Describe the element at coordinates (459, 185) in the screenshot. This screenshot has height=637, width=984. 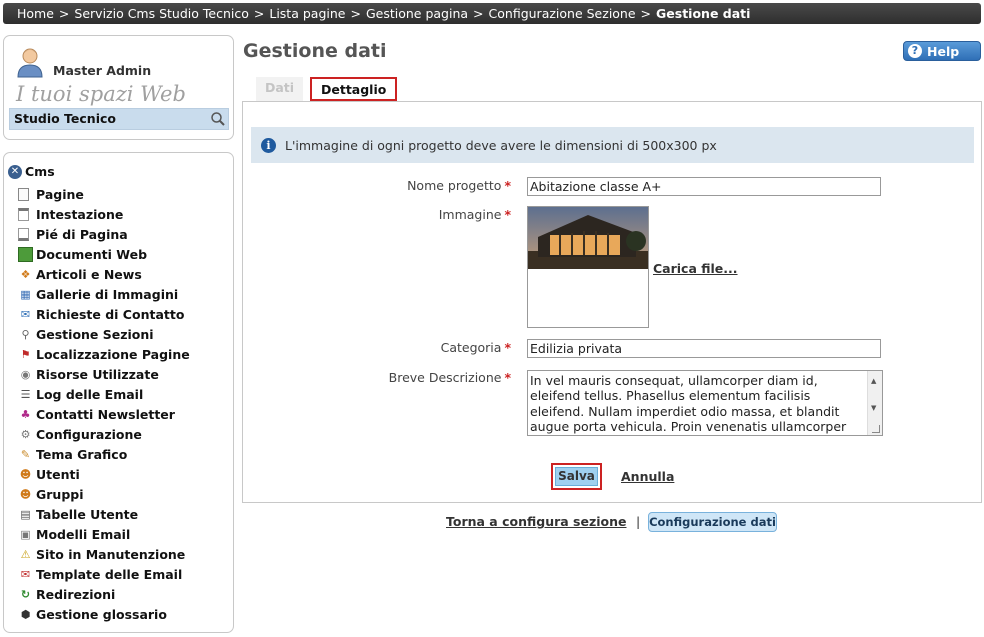
I see `nome-progetto-label: Nome progetto *` at that location.